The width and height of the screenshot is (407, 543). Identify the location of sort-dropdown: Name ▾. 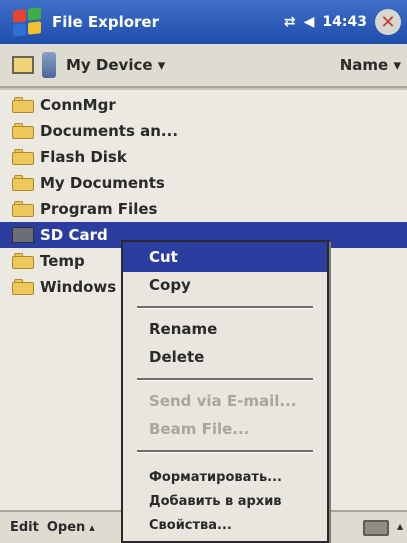
(370, 65).